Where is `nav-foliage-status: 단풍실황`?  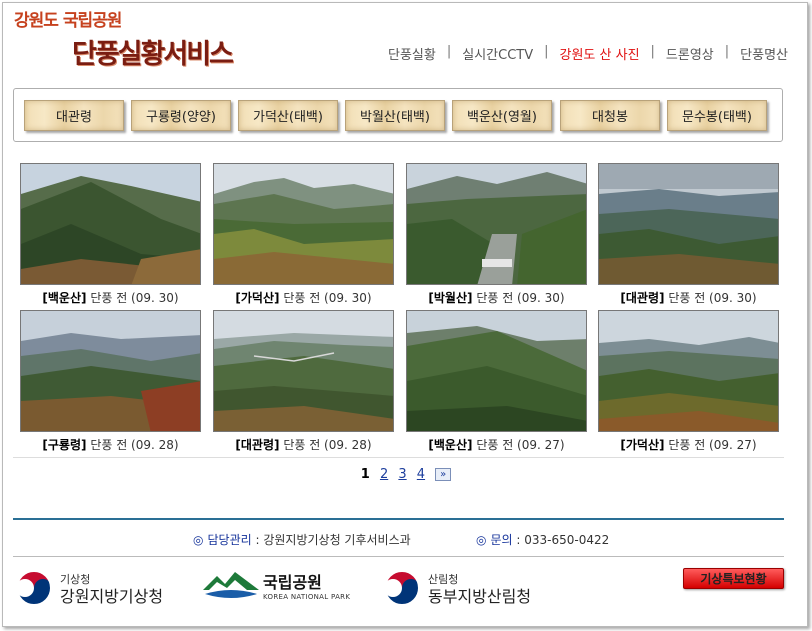
nav-foliage-status: 단풍실황 is located at coordinates (412, 53).